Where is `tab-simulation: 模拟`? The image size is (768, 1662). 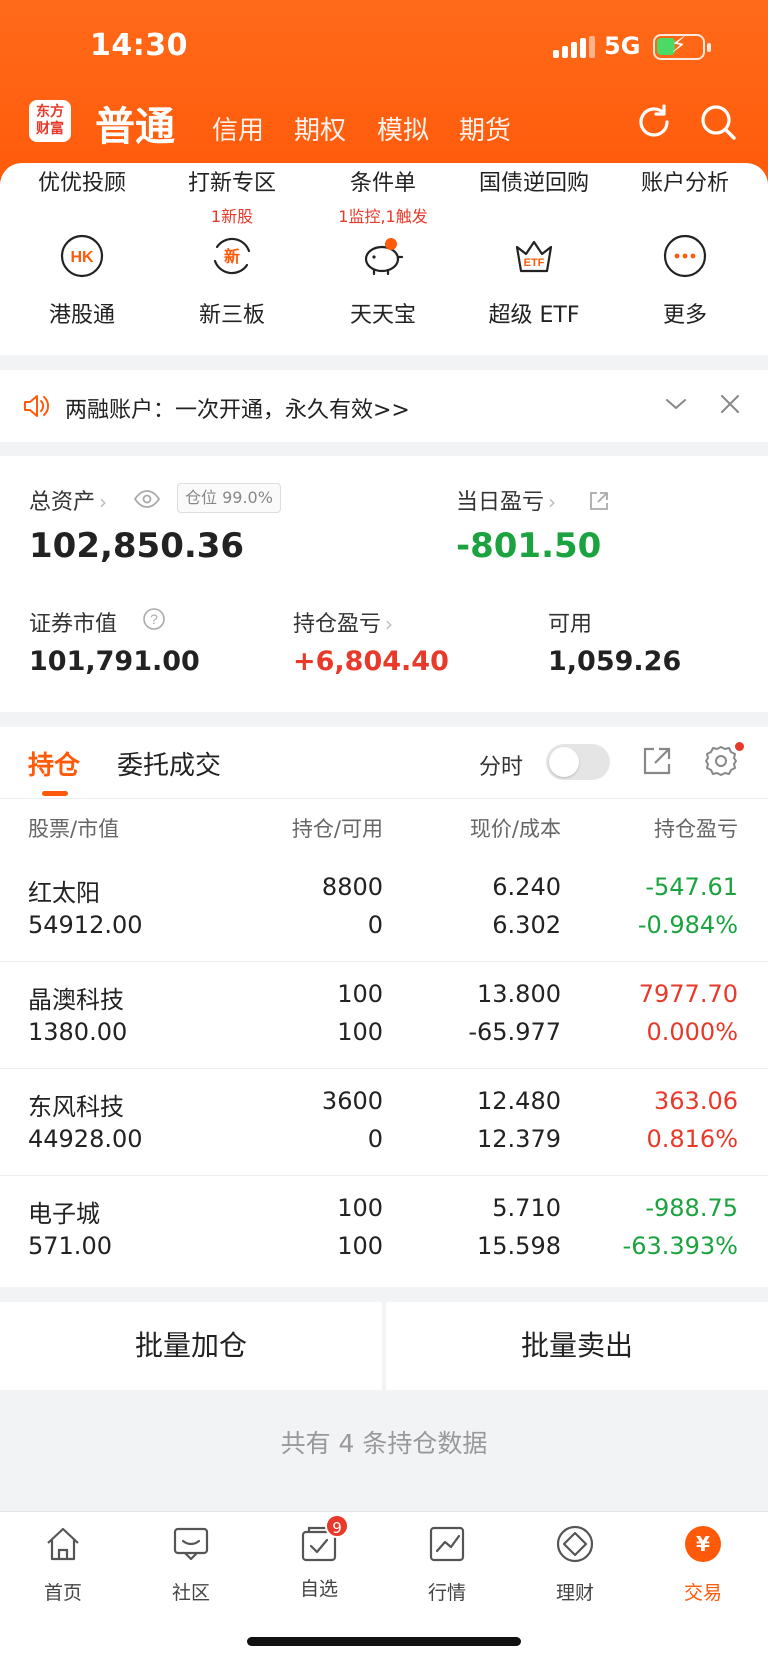 tab-simulation: 模拟 is located at coordinates (403, 128).